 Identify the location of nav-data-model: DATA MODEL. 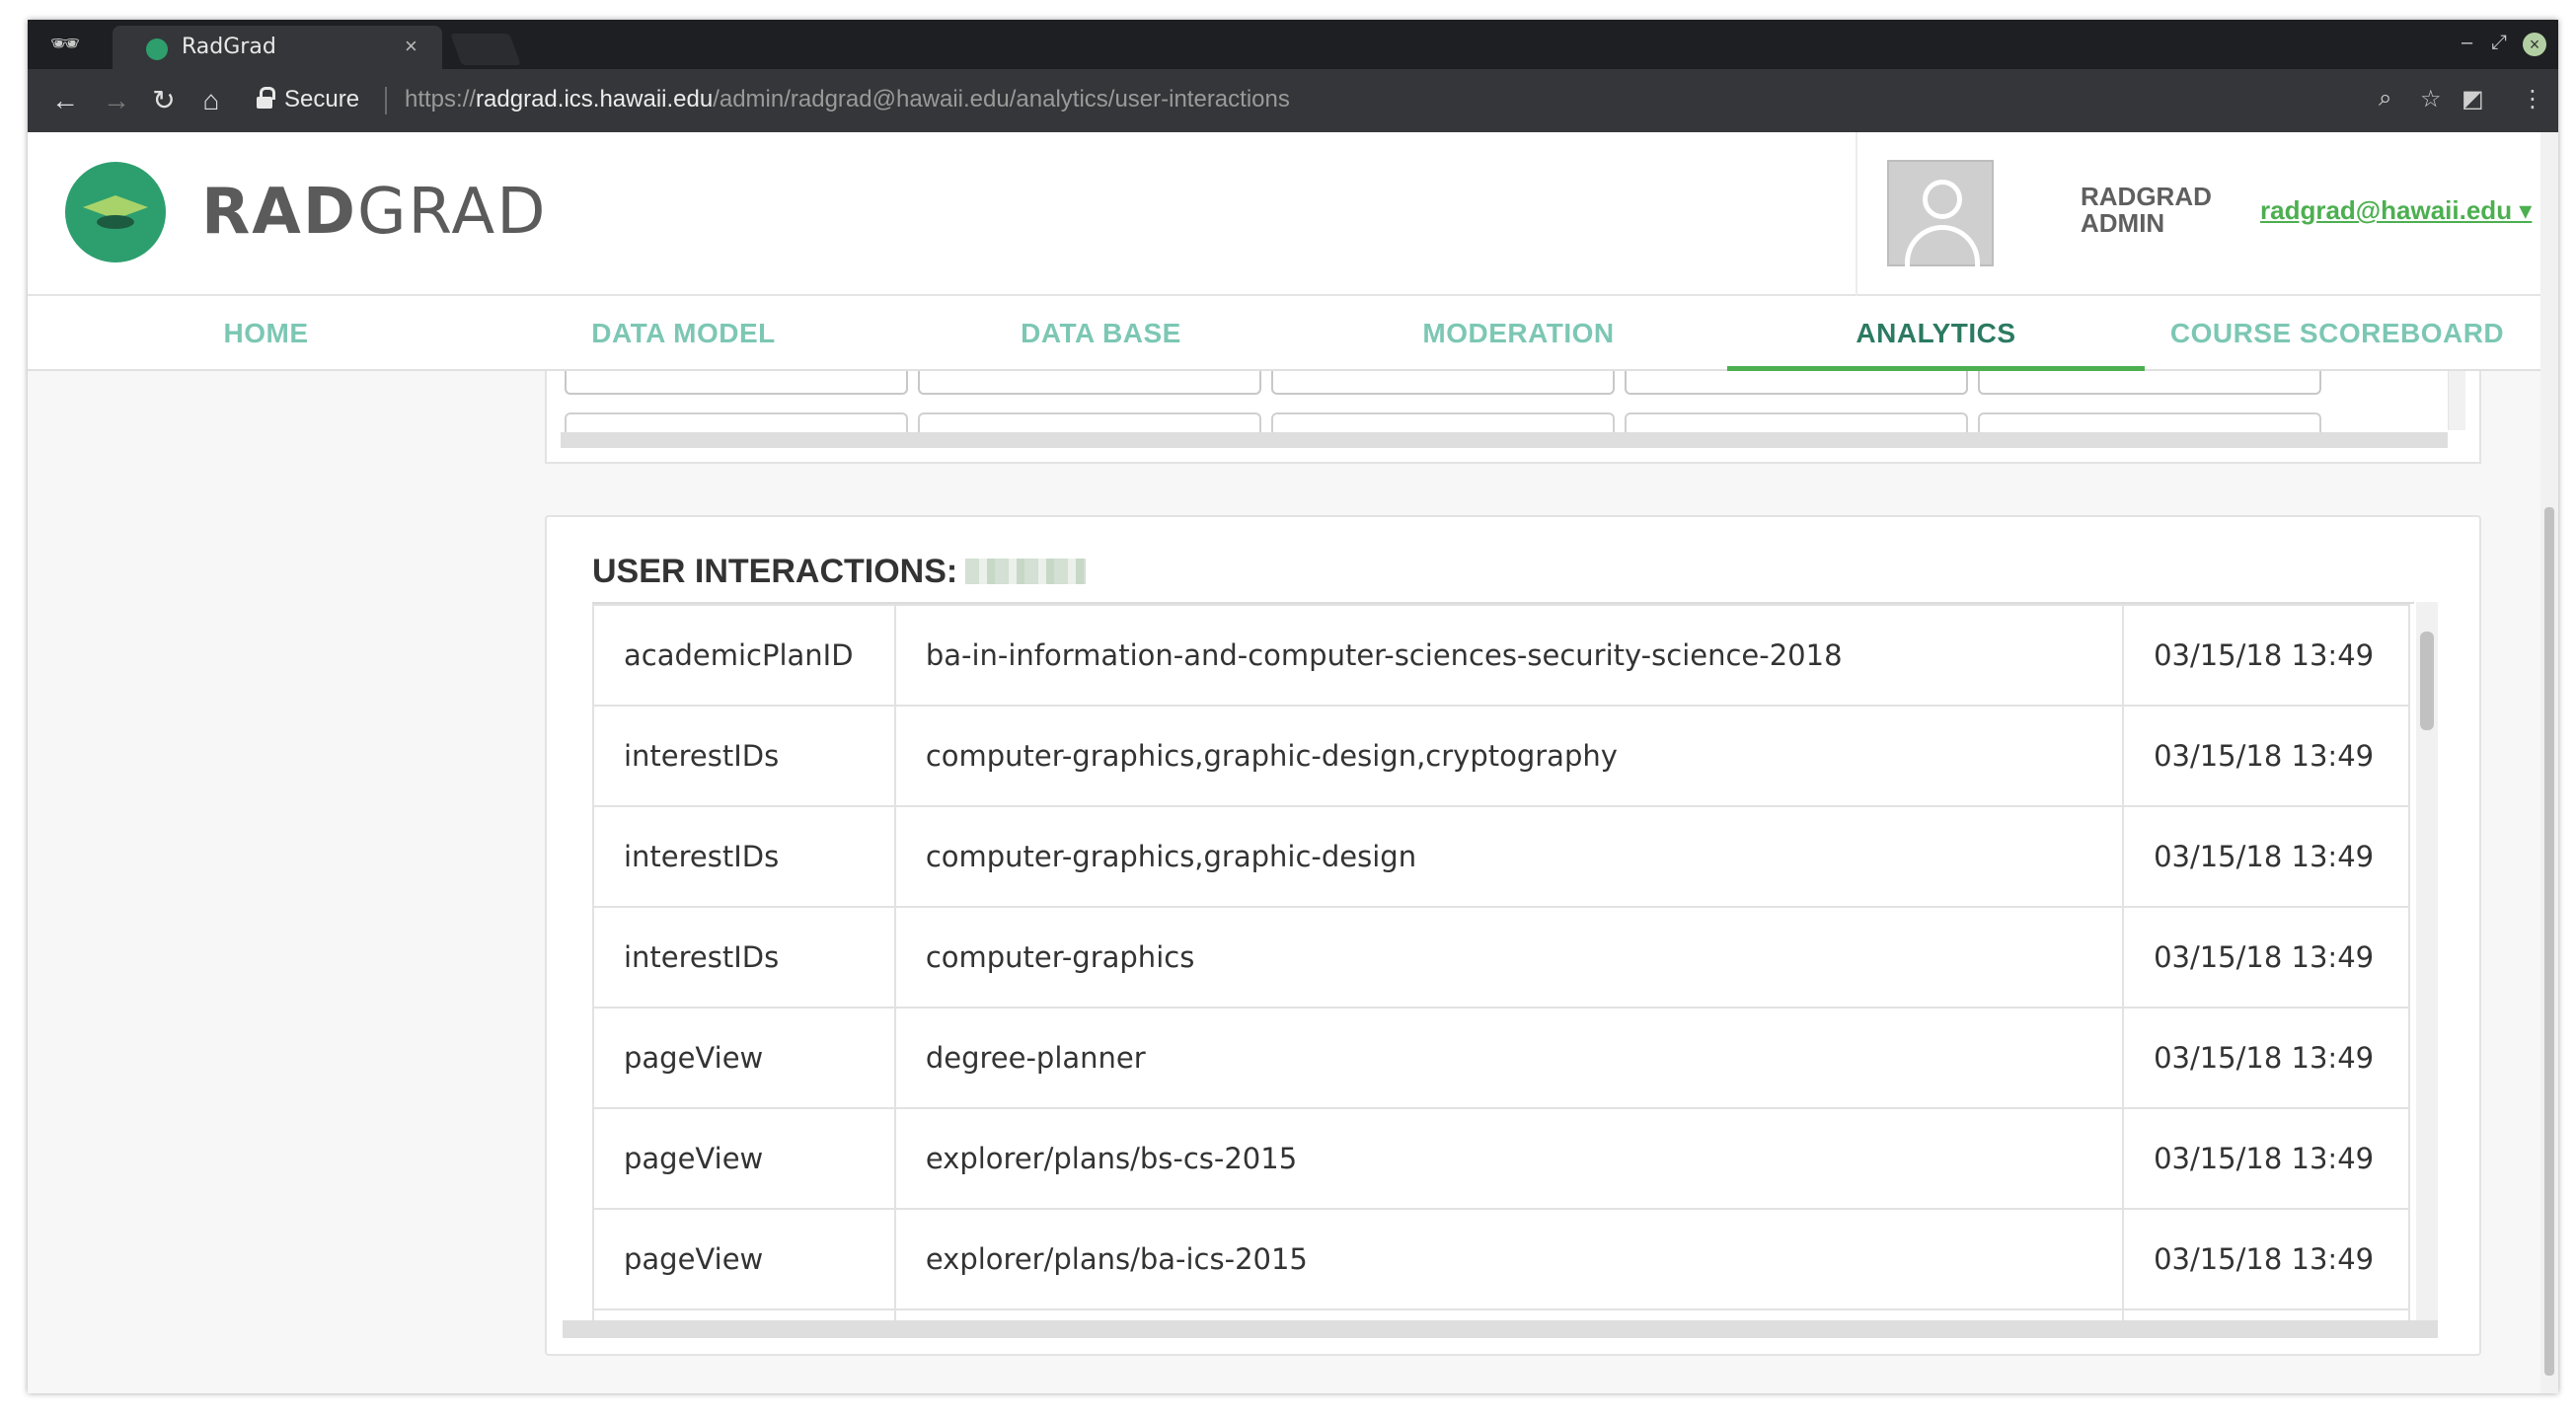
(683, 333).